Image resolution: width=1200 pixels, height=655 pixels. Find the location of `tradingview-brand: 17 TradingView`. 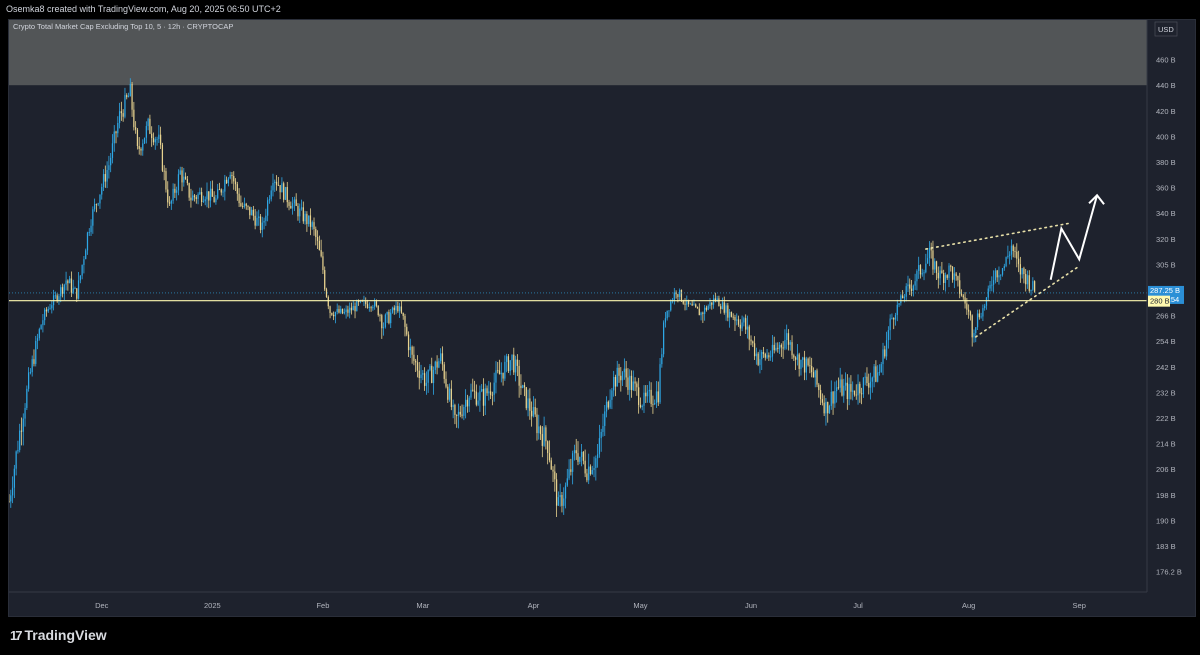

tradingview-brand: 17 TradingView is located at coordinates (58, 635).